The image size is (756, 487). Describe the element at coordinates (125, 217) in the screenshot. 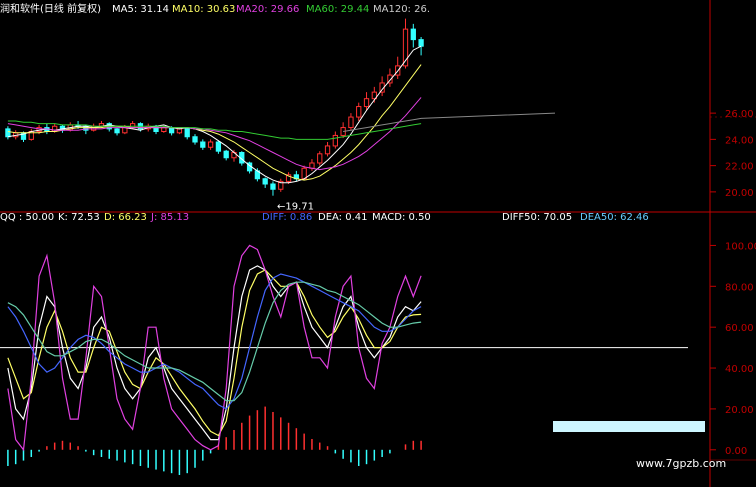

I see `d-label: D: 66.23` at that location.